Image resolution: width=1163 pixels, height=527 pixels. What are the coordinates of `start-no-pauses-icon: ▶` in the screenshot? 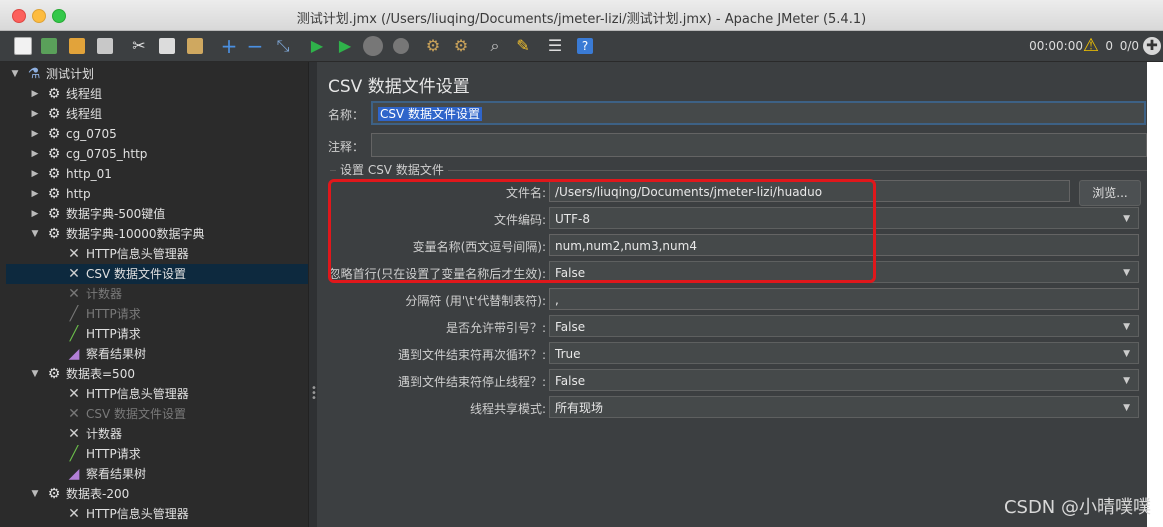 It's located at (345, 46).